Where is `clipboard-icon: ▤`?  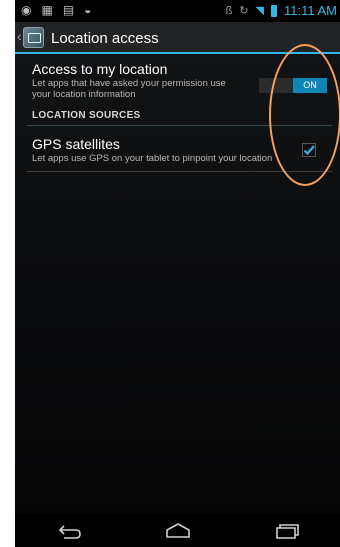 clipboard-icon: ▤ is located at coordinates (68, 10).